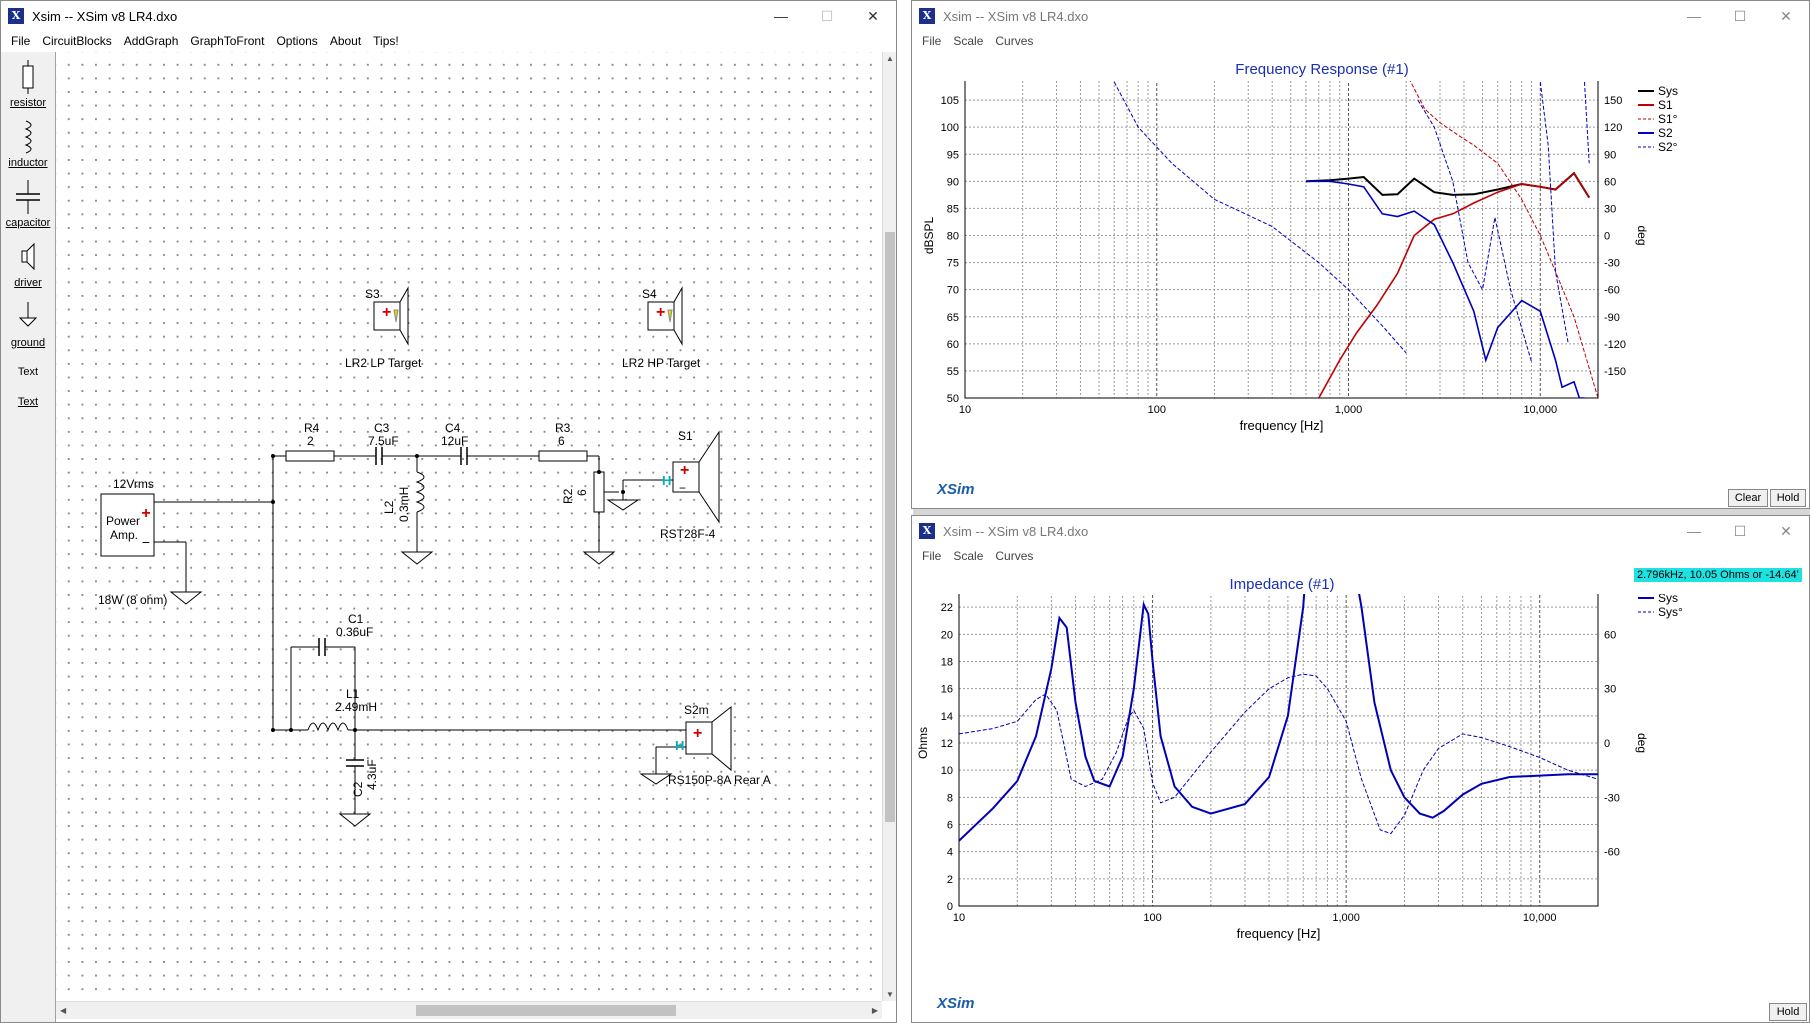 The width and height of the screenshot is (1810, 1023). What do you see at coordinates (947, 608) in the screenshot?
I see `y-tick-label: 22` at bounding box center [947, 608].